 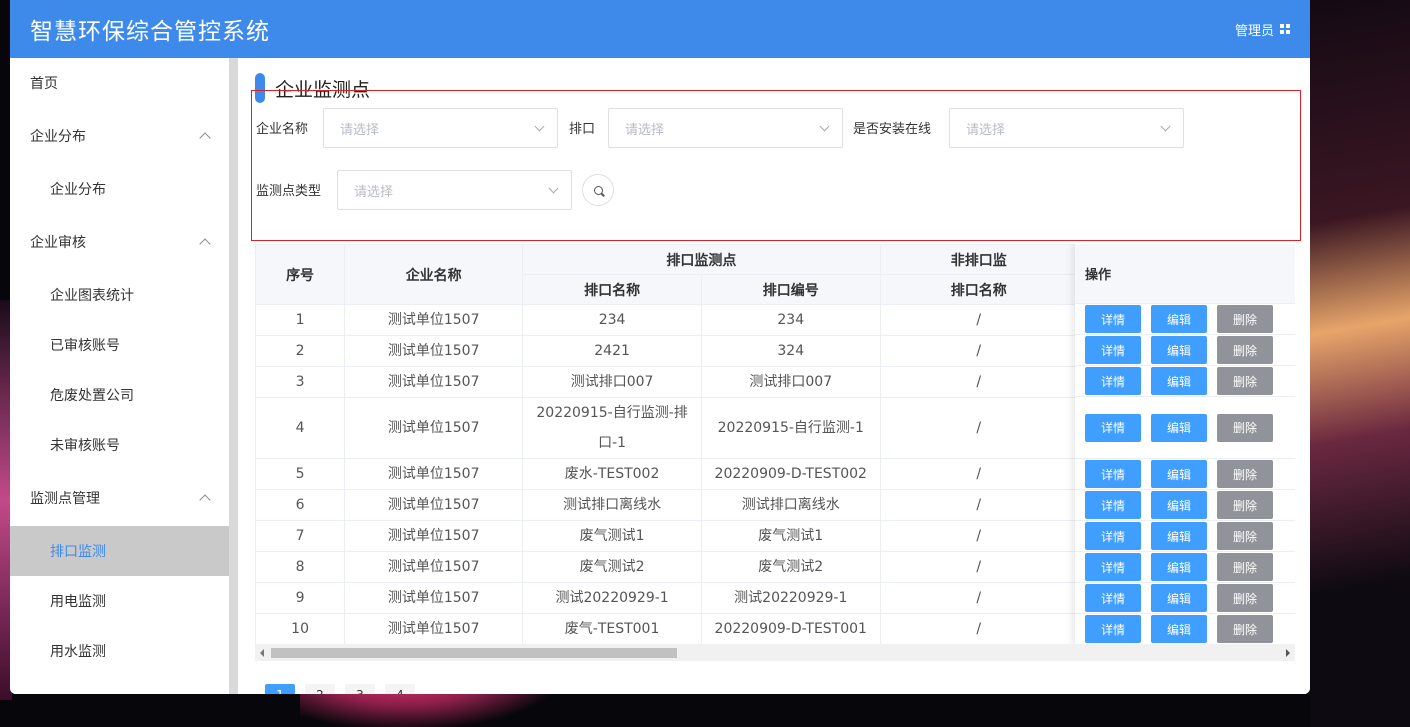 What do you see at coordinates (78, 602) in the screenshot?
I see `sidebar-item-label: 用电监测` at bounding box center [78, 602].